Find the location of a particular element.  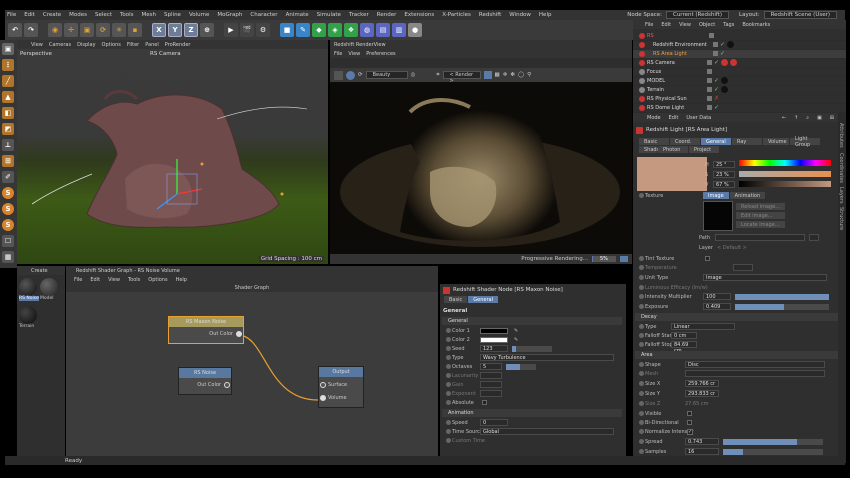

sg-menu-options: Options is located at coordinates (157, 280).